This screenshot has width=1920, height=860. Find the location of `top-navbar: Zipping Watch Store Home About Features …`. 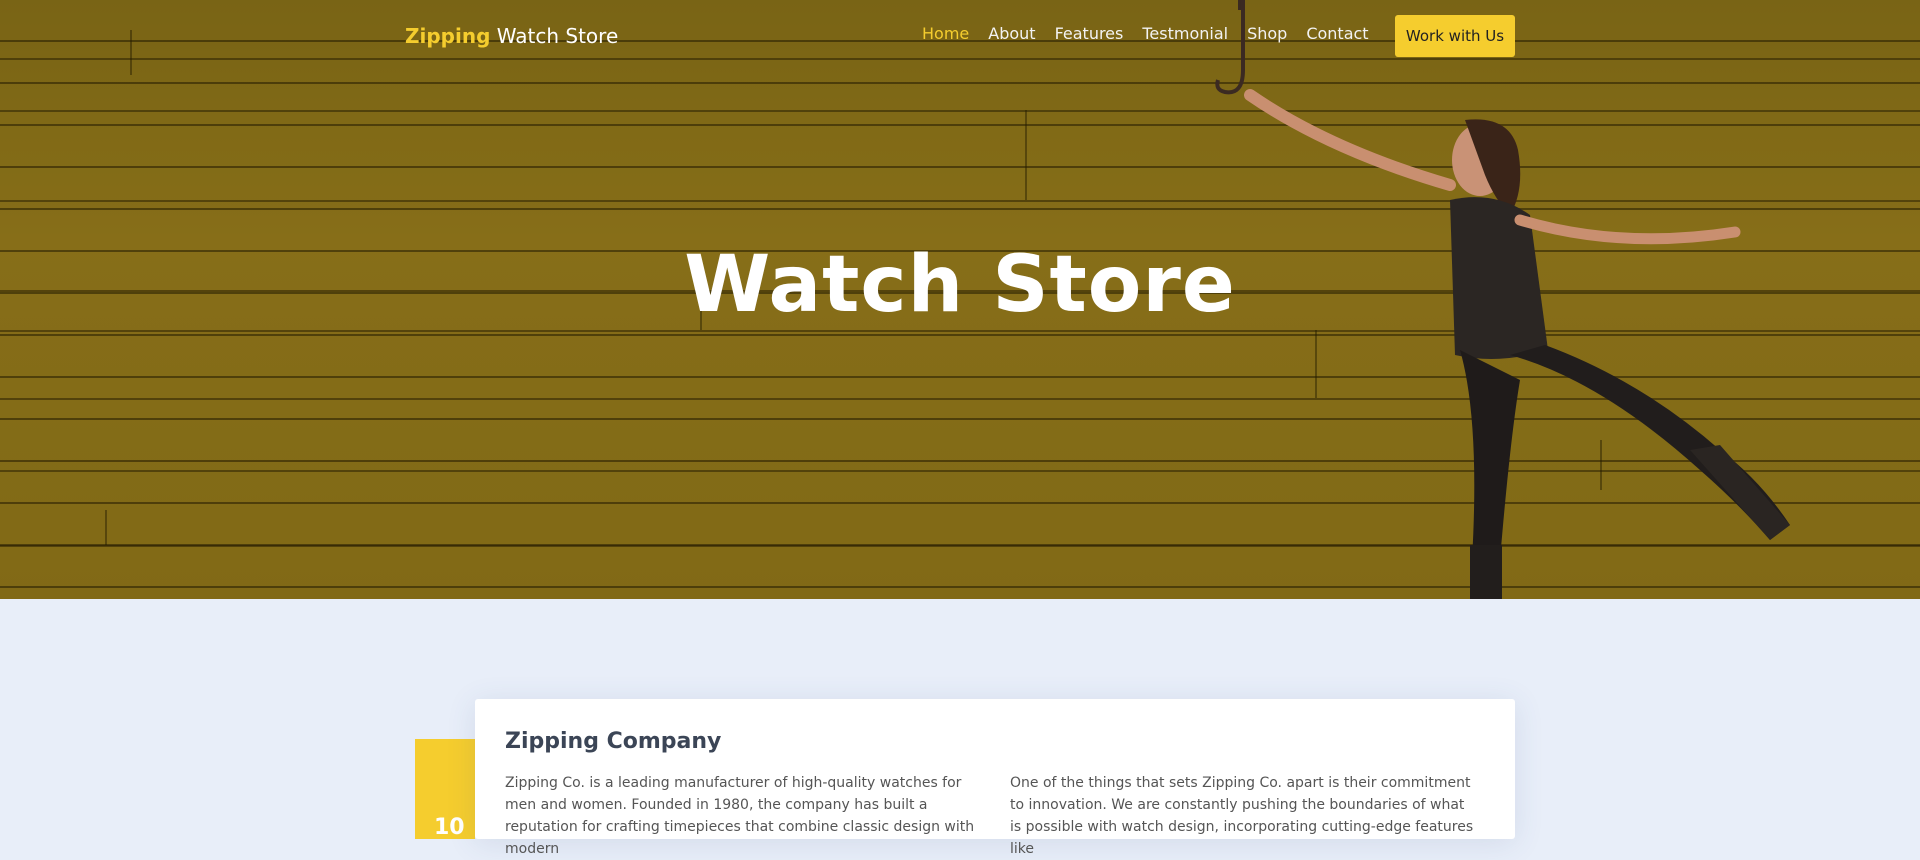

top-navbar: Zipping Watch Store Home About Features … is located at coordinates (960, 36).